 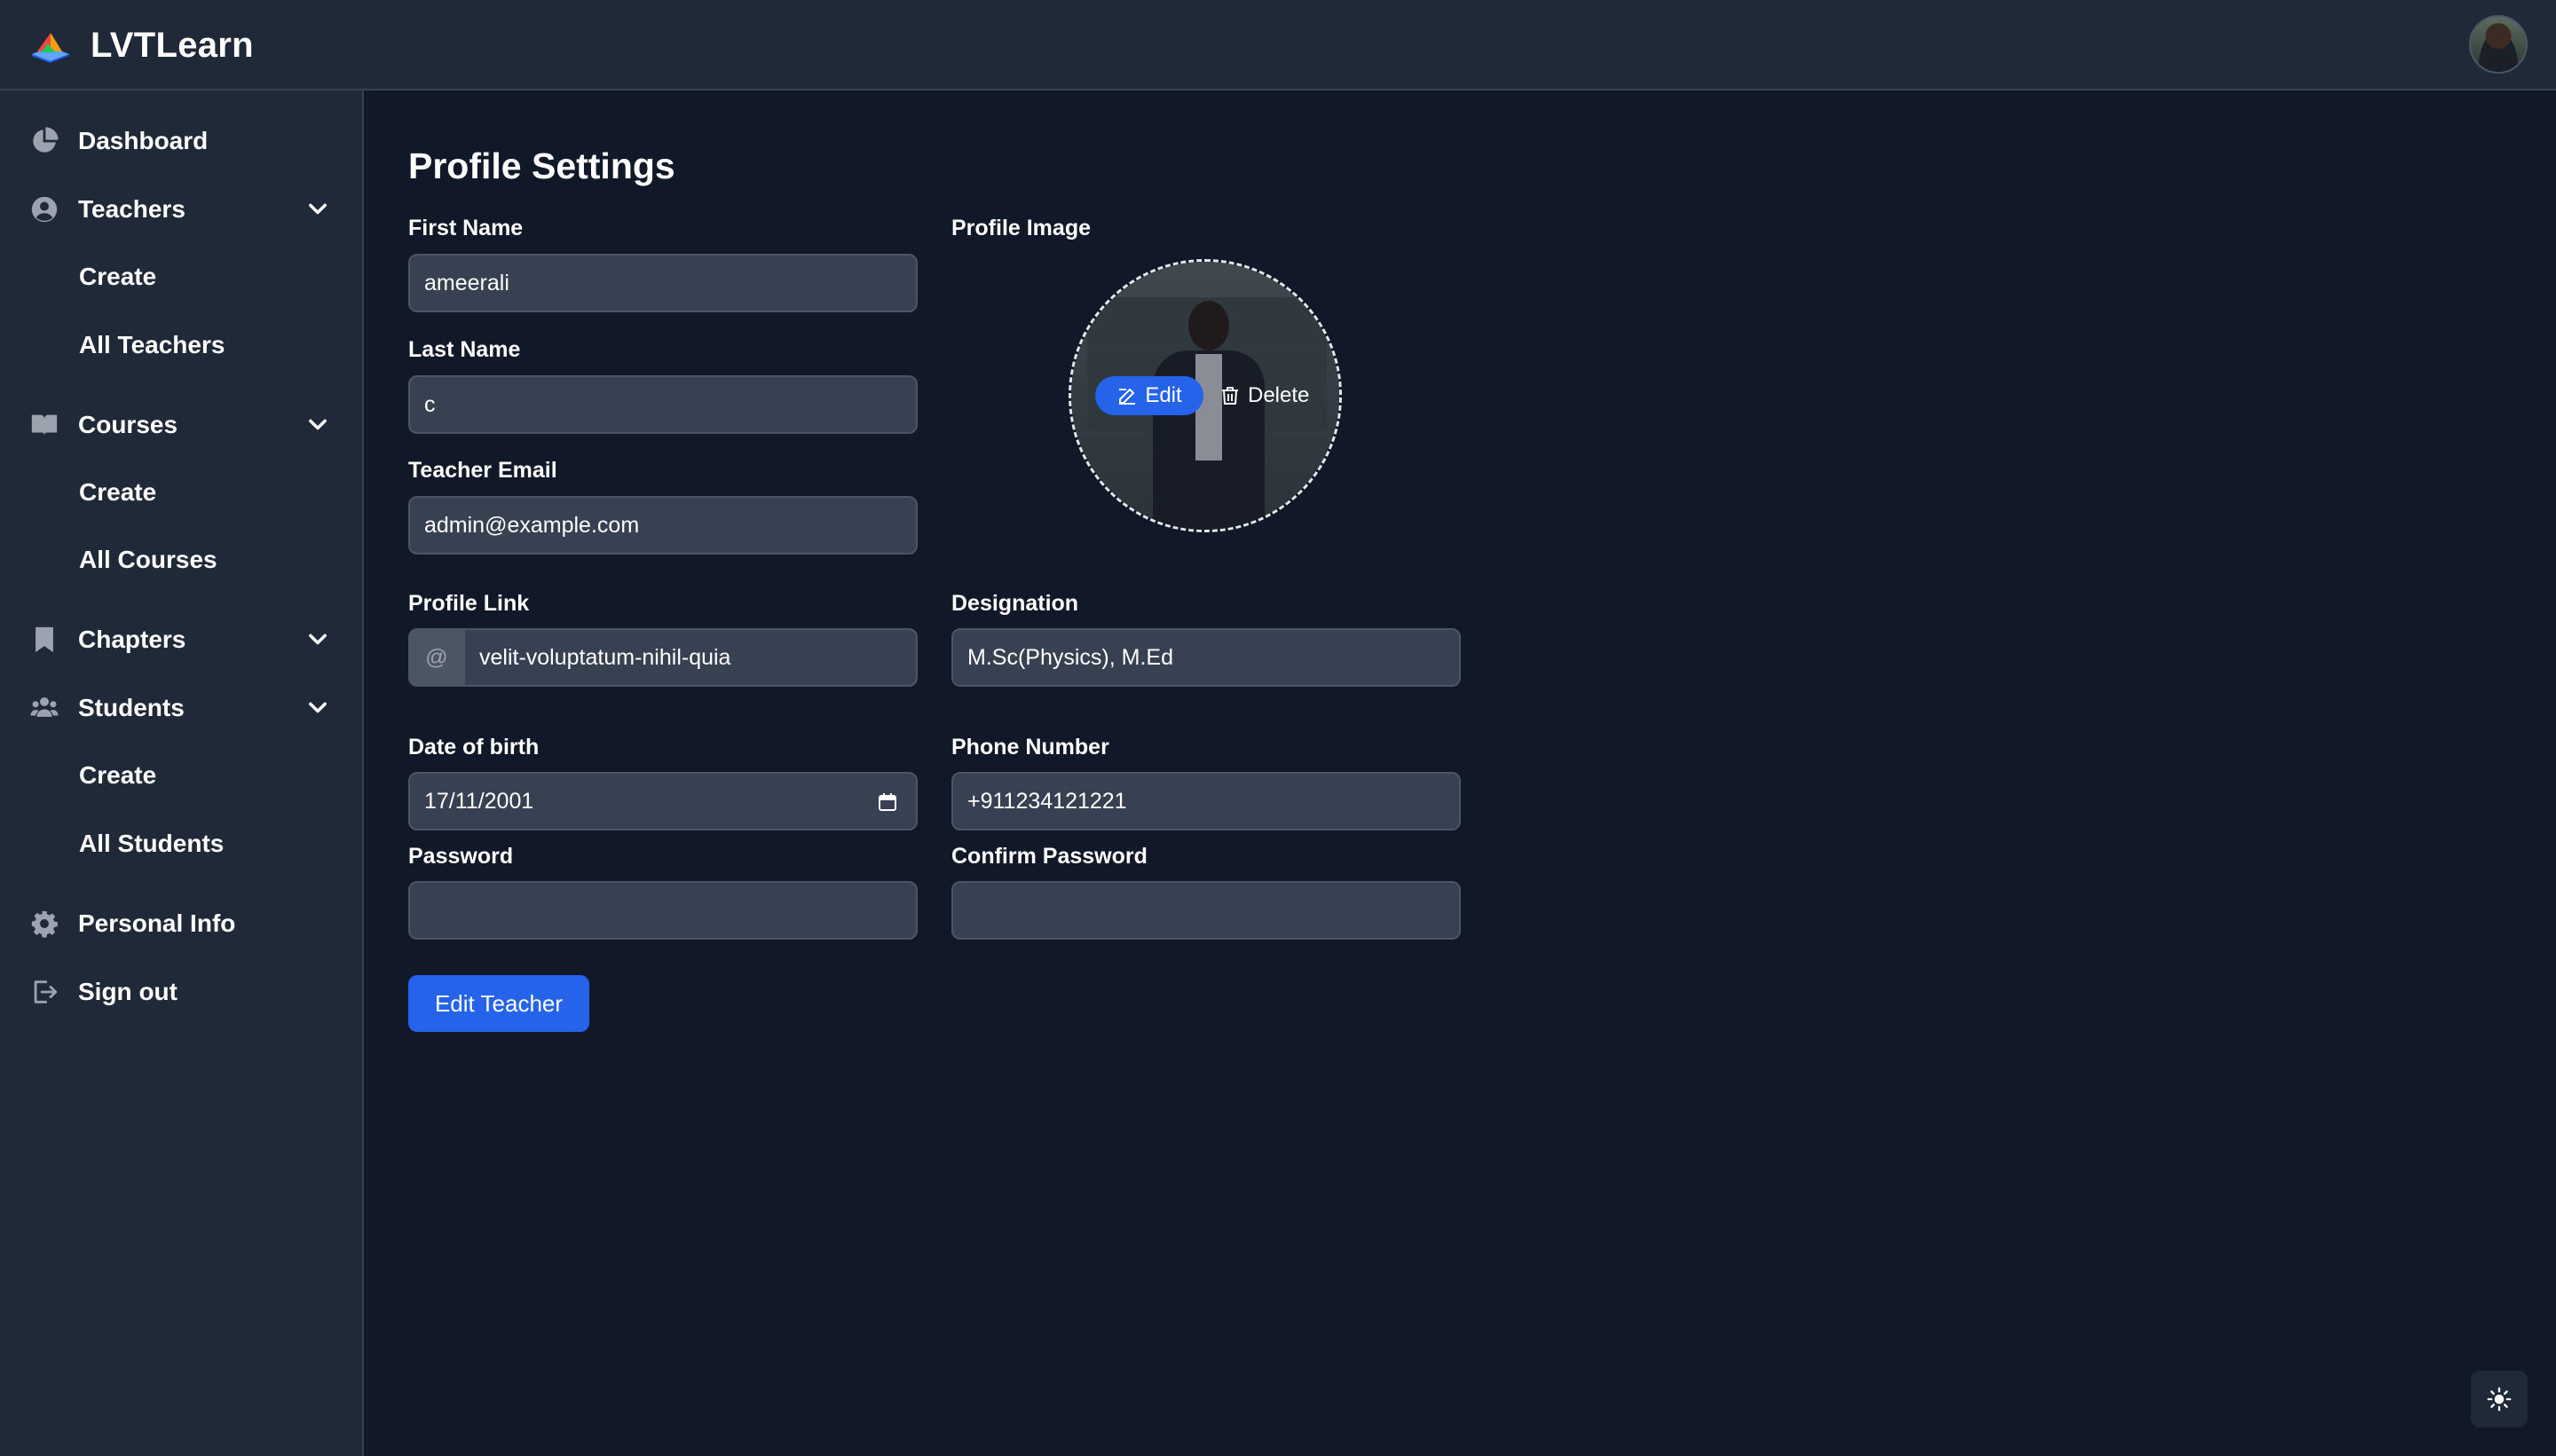 I want to click on dob-value: 17/11/2001, so click(x=479, y=801).